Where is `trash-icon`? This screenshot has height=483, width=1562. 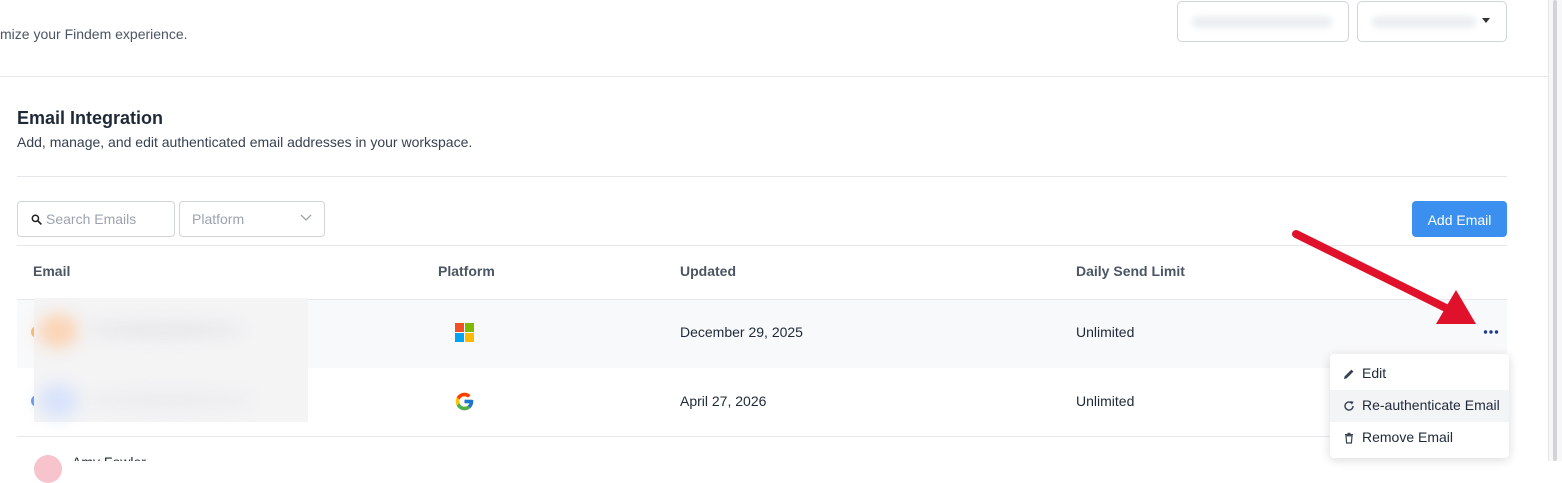
trash-icon is located at coordinates (1349, 438).